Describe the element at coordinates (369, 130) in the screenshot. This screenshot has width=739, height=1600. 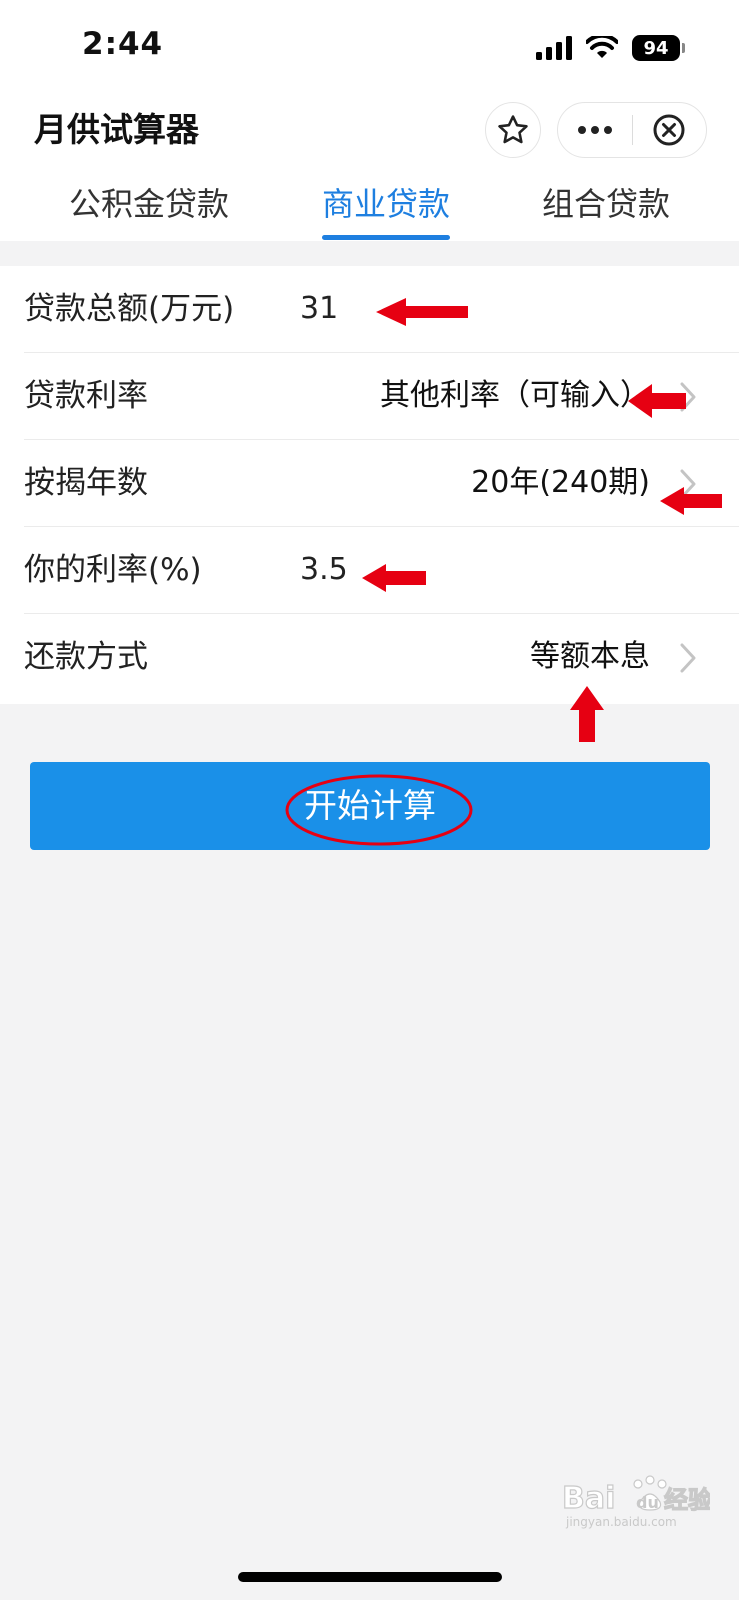
I see `title-bar: 月供试算器` at that location.